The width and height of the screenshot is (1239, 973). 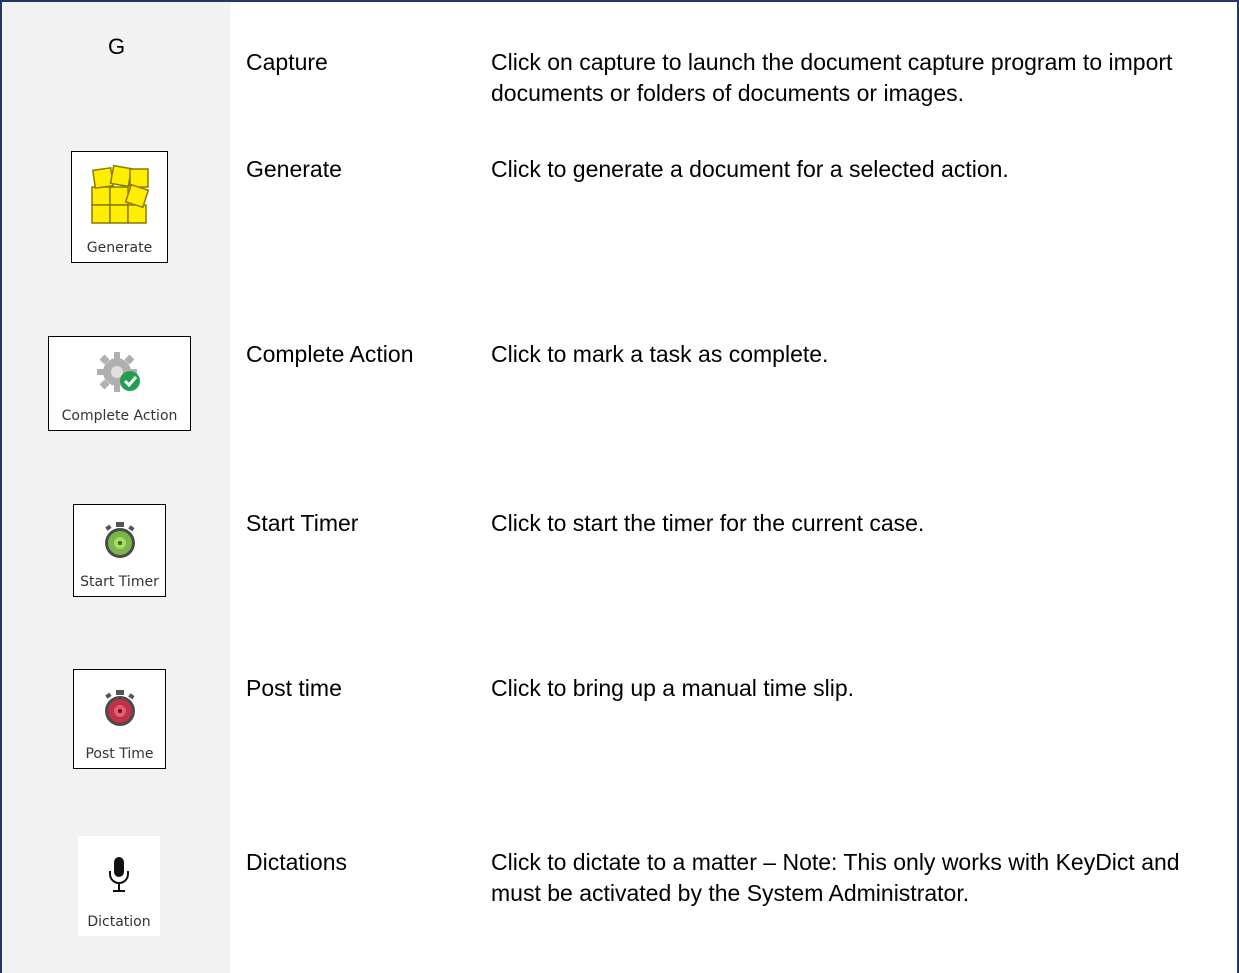 I want to click on dictation-button: Dictation, so click(x=119, y=886).